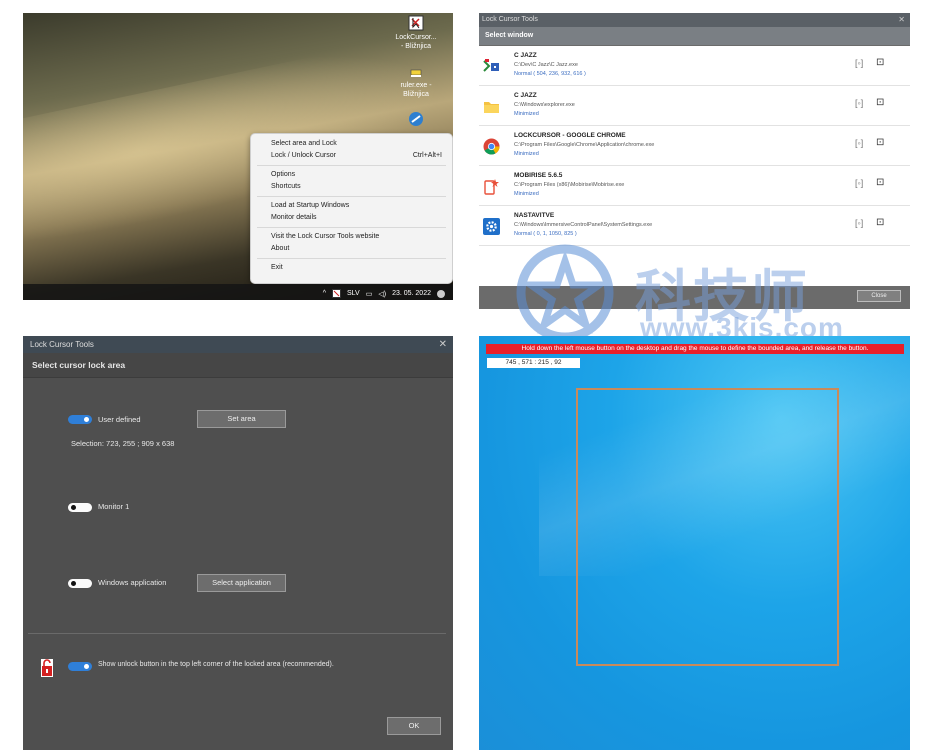 Image resolution: width=927 pixels, height=755 pixels. Describe the element at coordinates (351, 187) in the screenshot. I see `menu-item-shortcuts: Shortcuts` at that location.